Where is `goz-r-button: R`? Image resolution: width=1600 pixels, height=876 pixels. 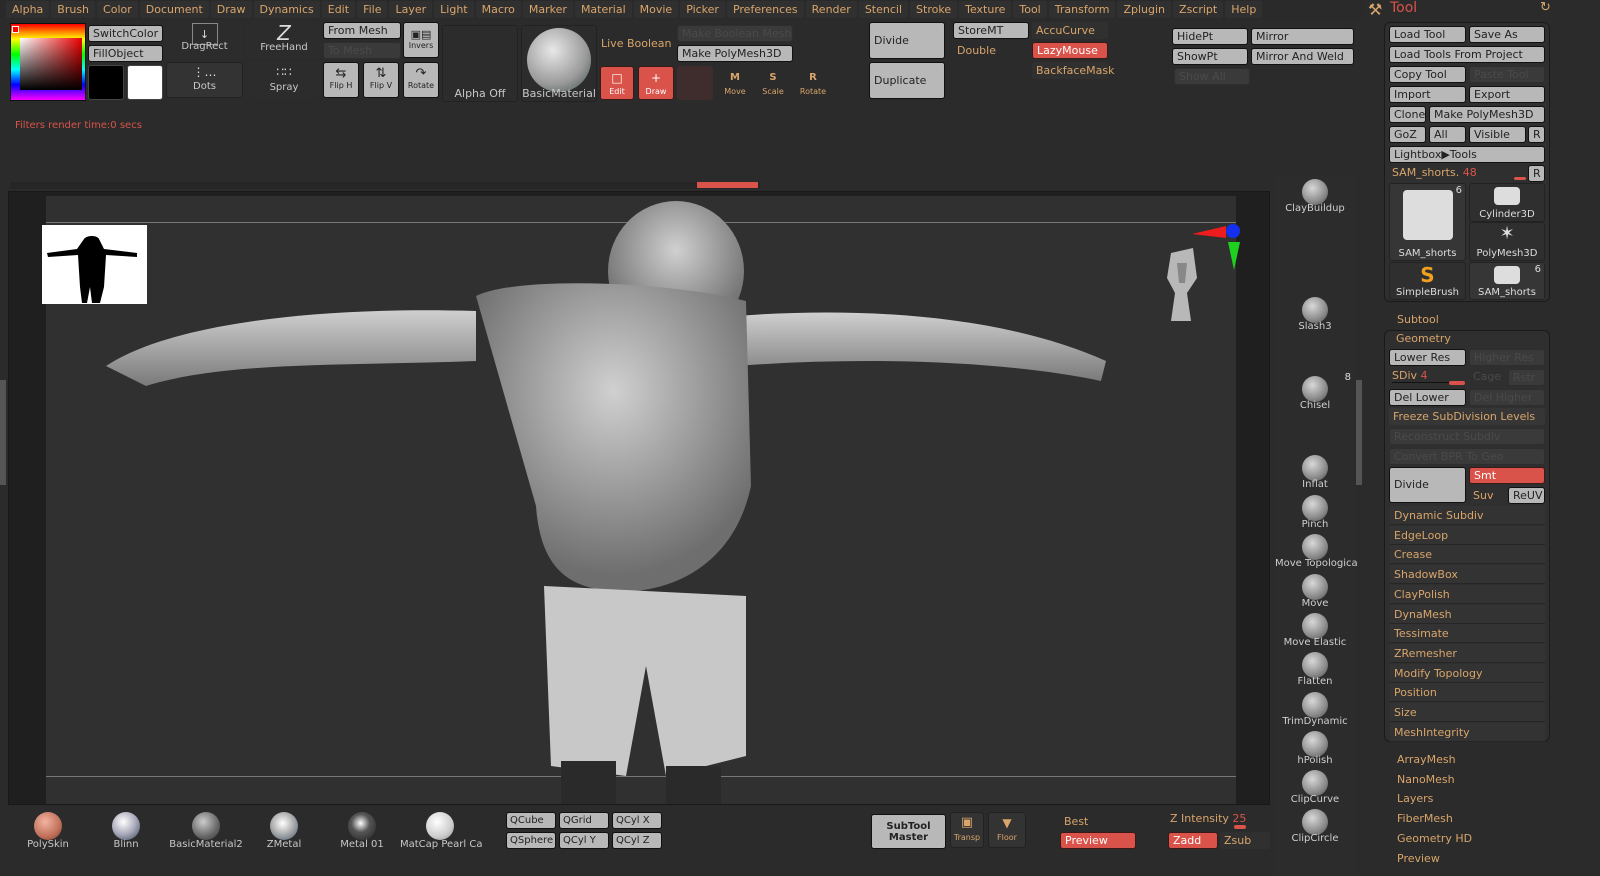
goz-r-button: R is located at coordinates (1536, 134).